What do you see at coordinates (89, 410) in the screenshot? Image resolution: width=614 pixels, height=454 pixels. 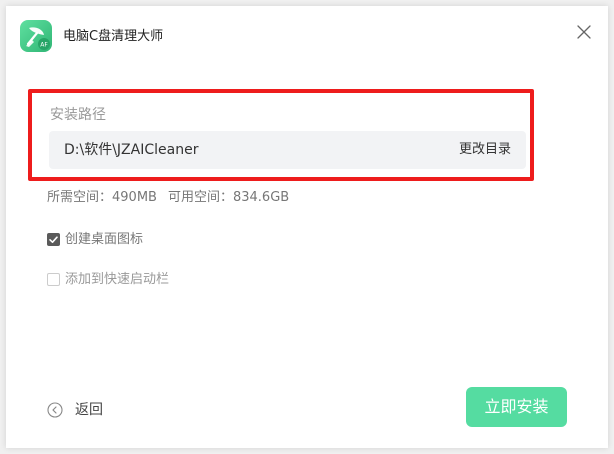 I see `back-label: 返回` at bounding box center [89, 410].